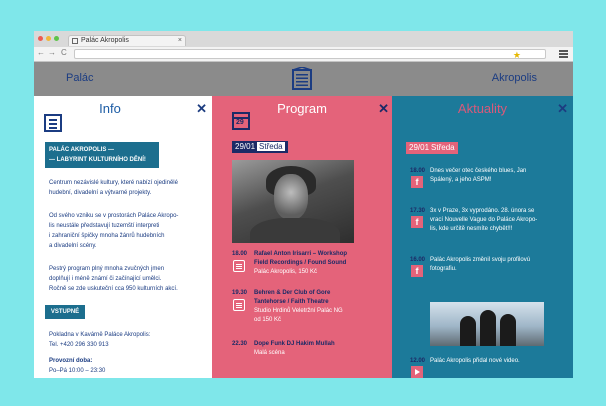 This screenshot has height=406, width=606. I want to click on reload-icon: C, so click(64, 52).